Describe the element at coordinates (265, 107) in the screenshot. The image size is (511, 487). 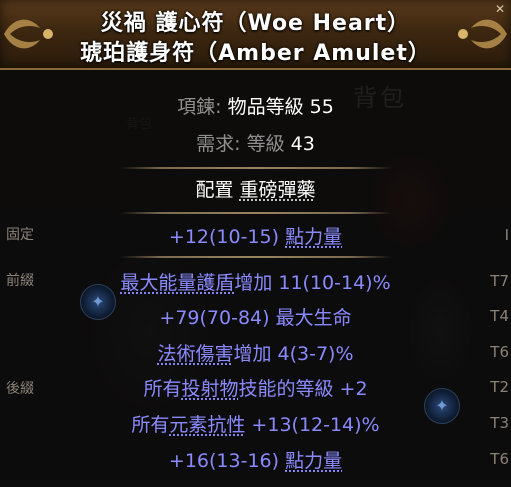
I see `item-level-name: 物品等級` at that location.